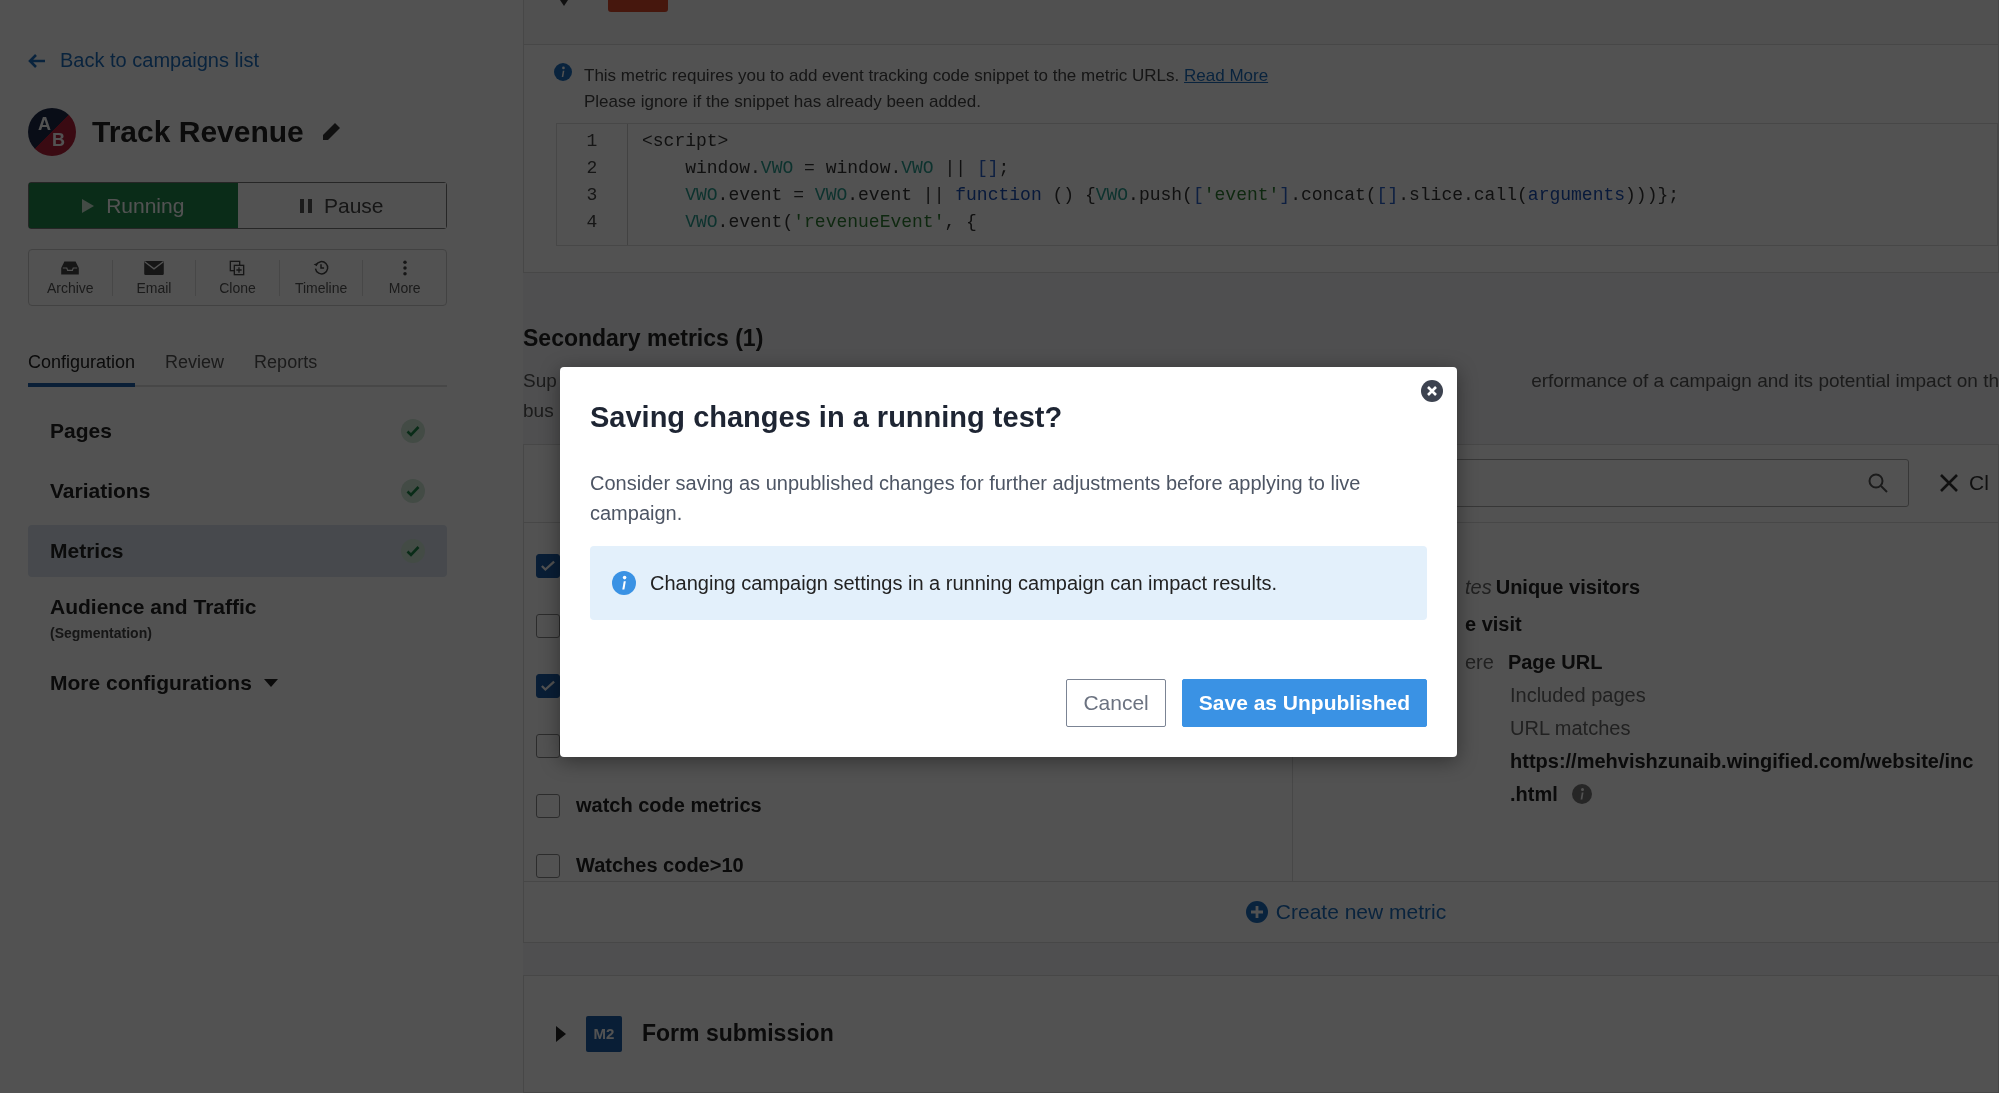 This screenshot has height=1093, width=1999. Describe the element at coordinates (1964, 483) in the screenshot. I see `clear-button: Cl` at that location.